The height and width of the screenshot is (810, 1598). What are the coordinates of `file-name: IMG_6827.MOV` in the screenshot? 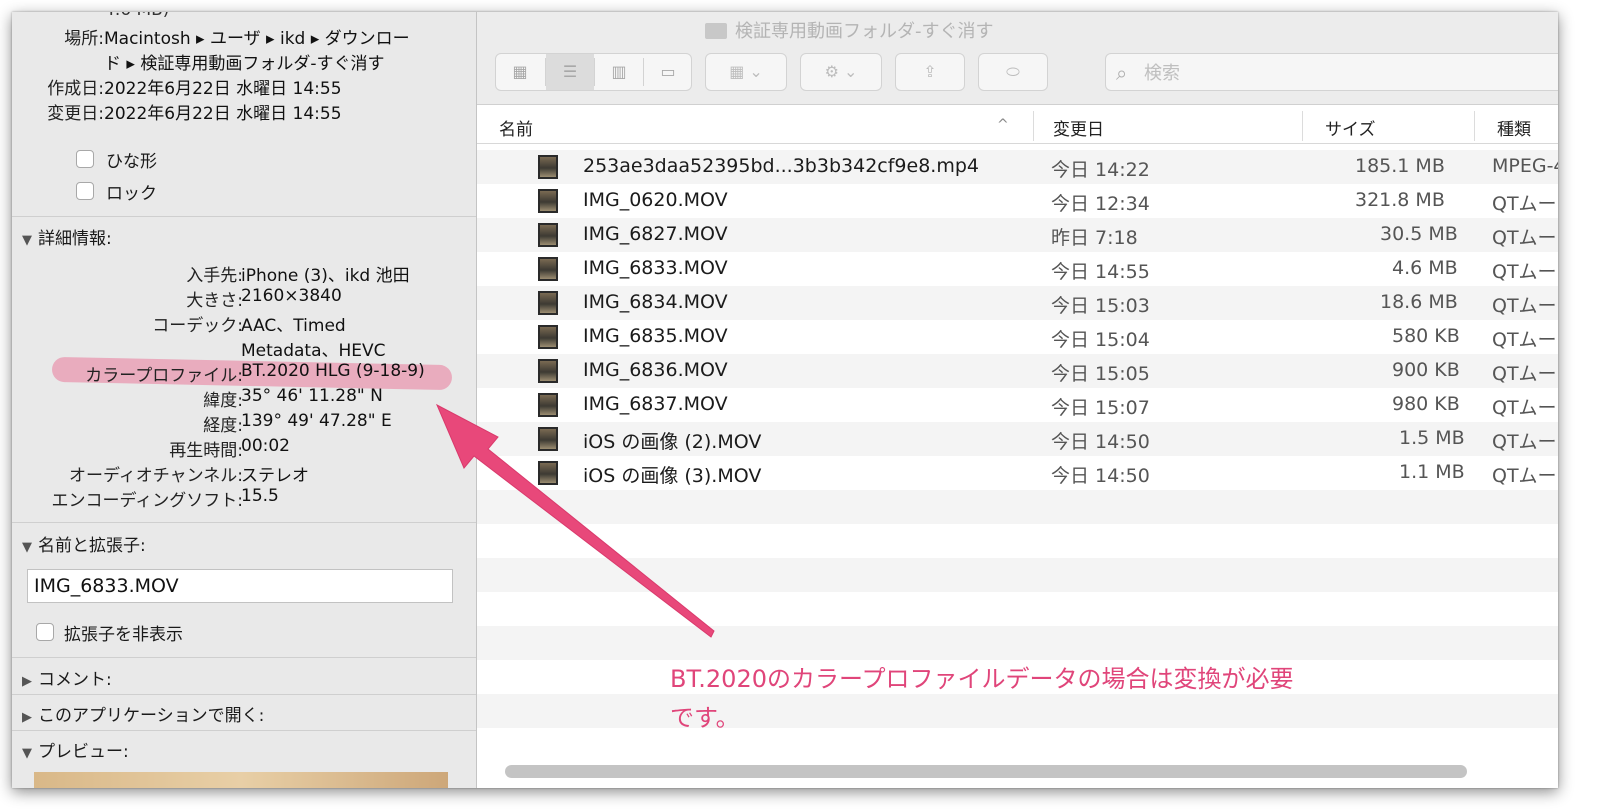 It's located at (655, 234).